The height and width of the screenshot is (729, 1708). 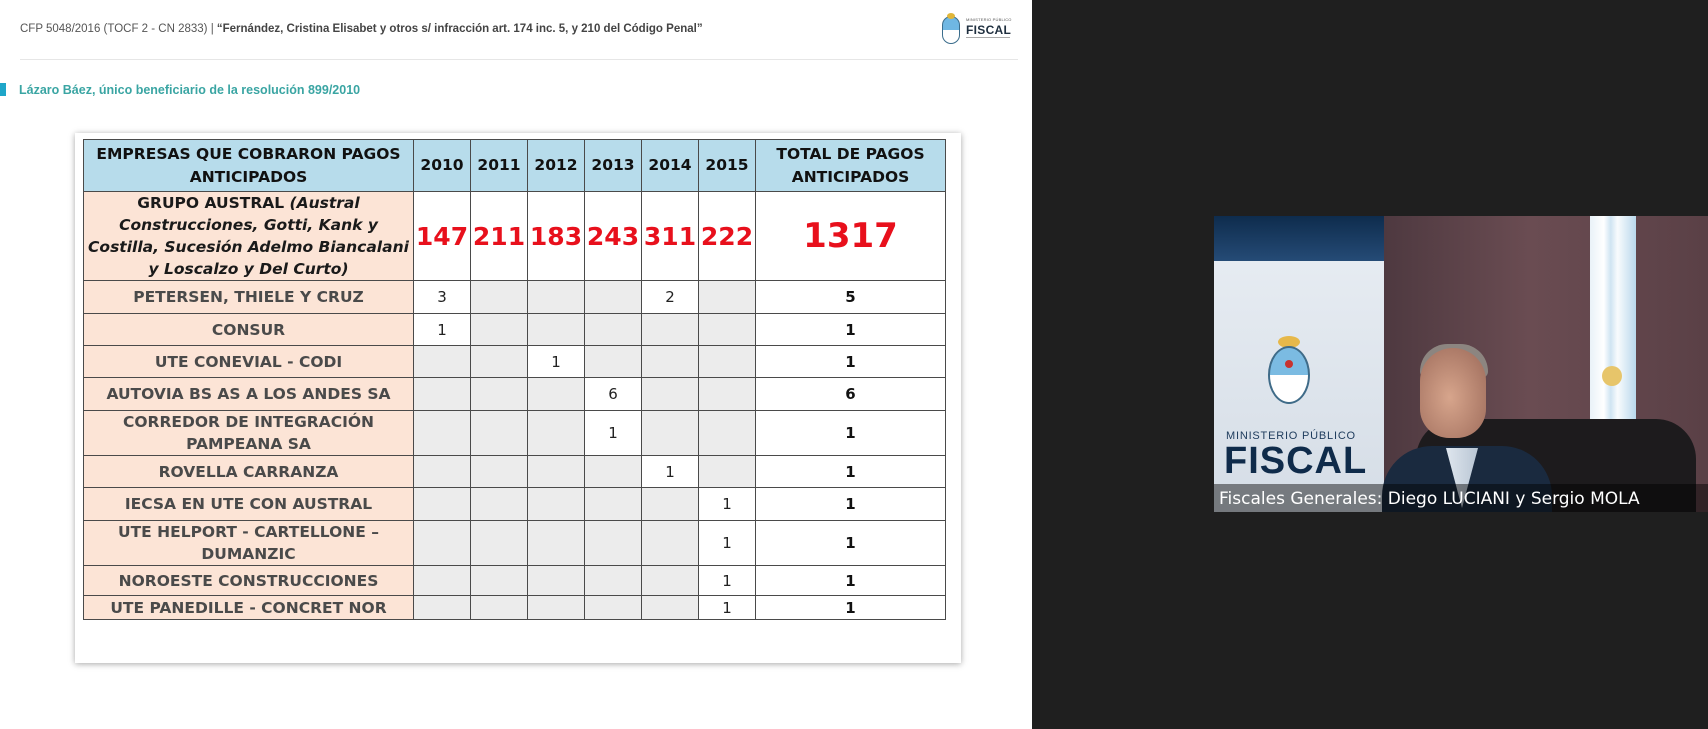 I want to click on company-name: AUTOVIA BS AS A LOS ANDES SA, so click(x=248, y=394).